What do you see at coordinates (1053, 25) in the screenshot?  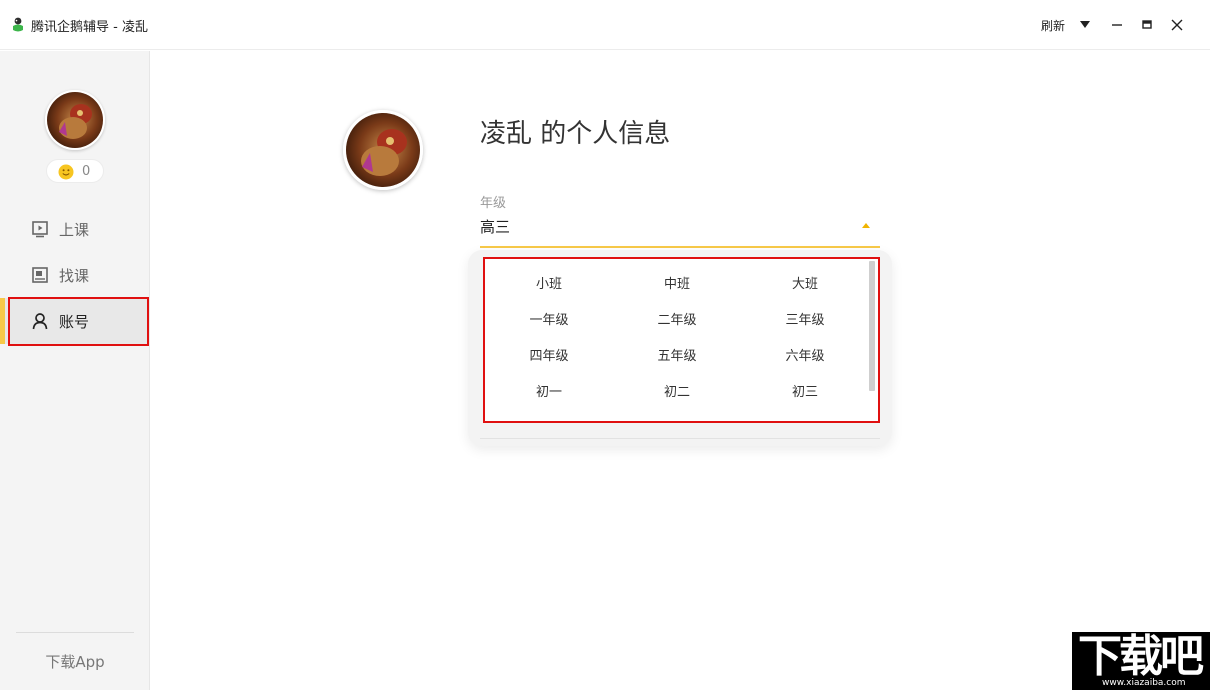 I see `refresh-button: 刷新` at bounding box center [1053, 25].